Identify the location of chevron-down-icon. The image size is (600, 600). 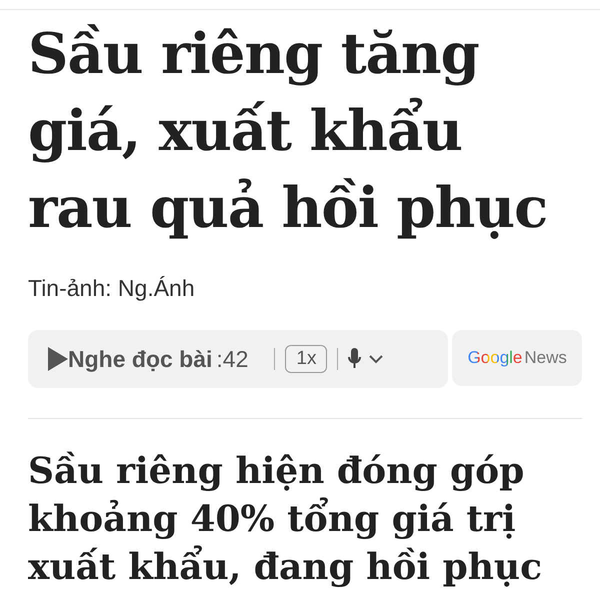
(377, 359).